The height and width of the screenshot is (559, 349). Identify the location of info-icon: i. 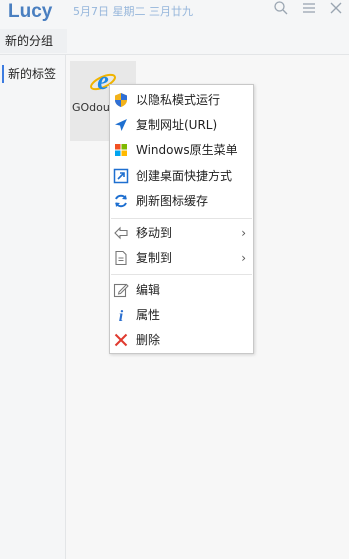
(121, 315).